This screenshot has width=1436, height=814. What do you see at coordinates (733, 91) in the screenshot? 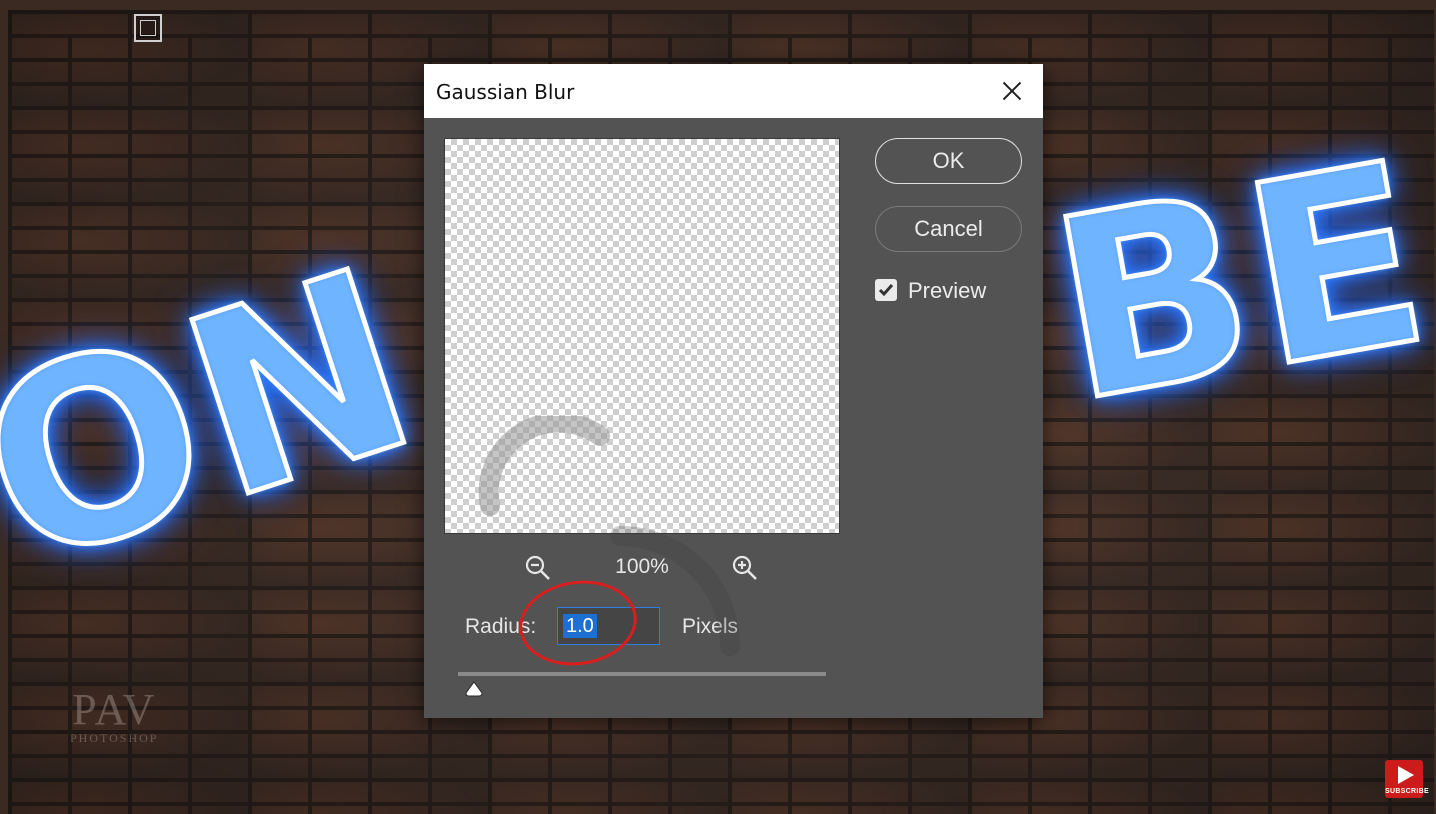
I see `dialog-titlebar: Gaussian Blur` at bounding box center [733, 91].